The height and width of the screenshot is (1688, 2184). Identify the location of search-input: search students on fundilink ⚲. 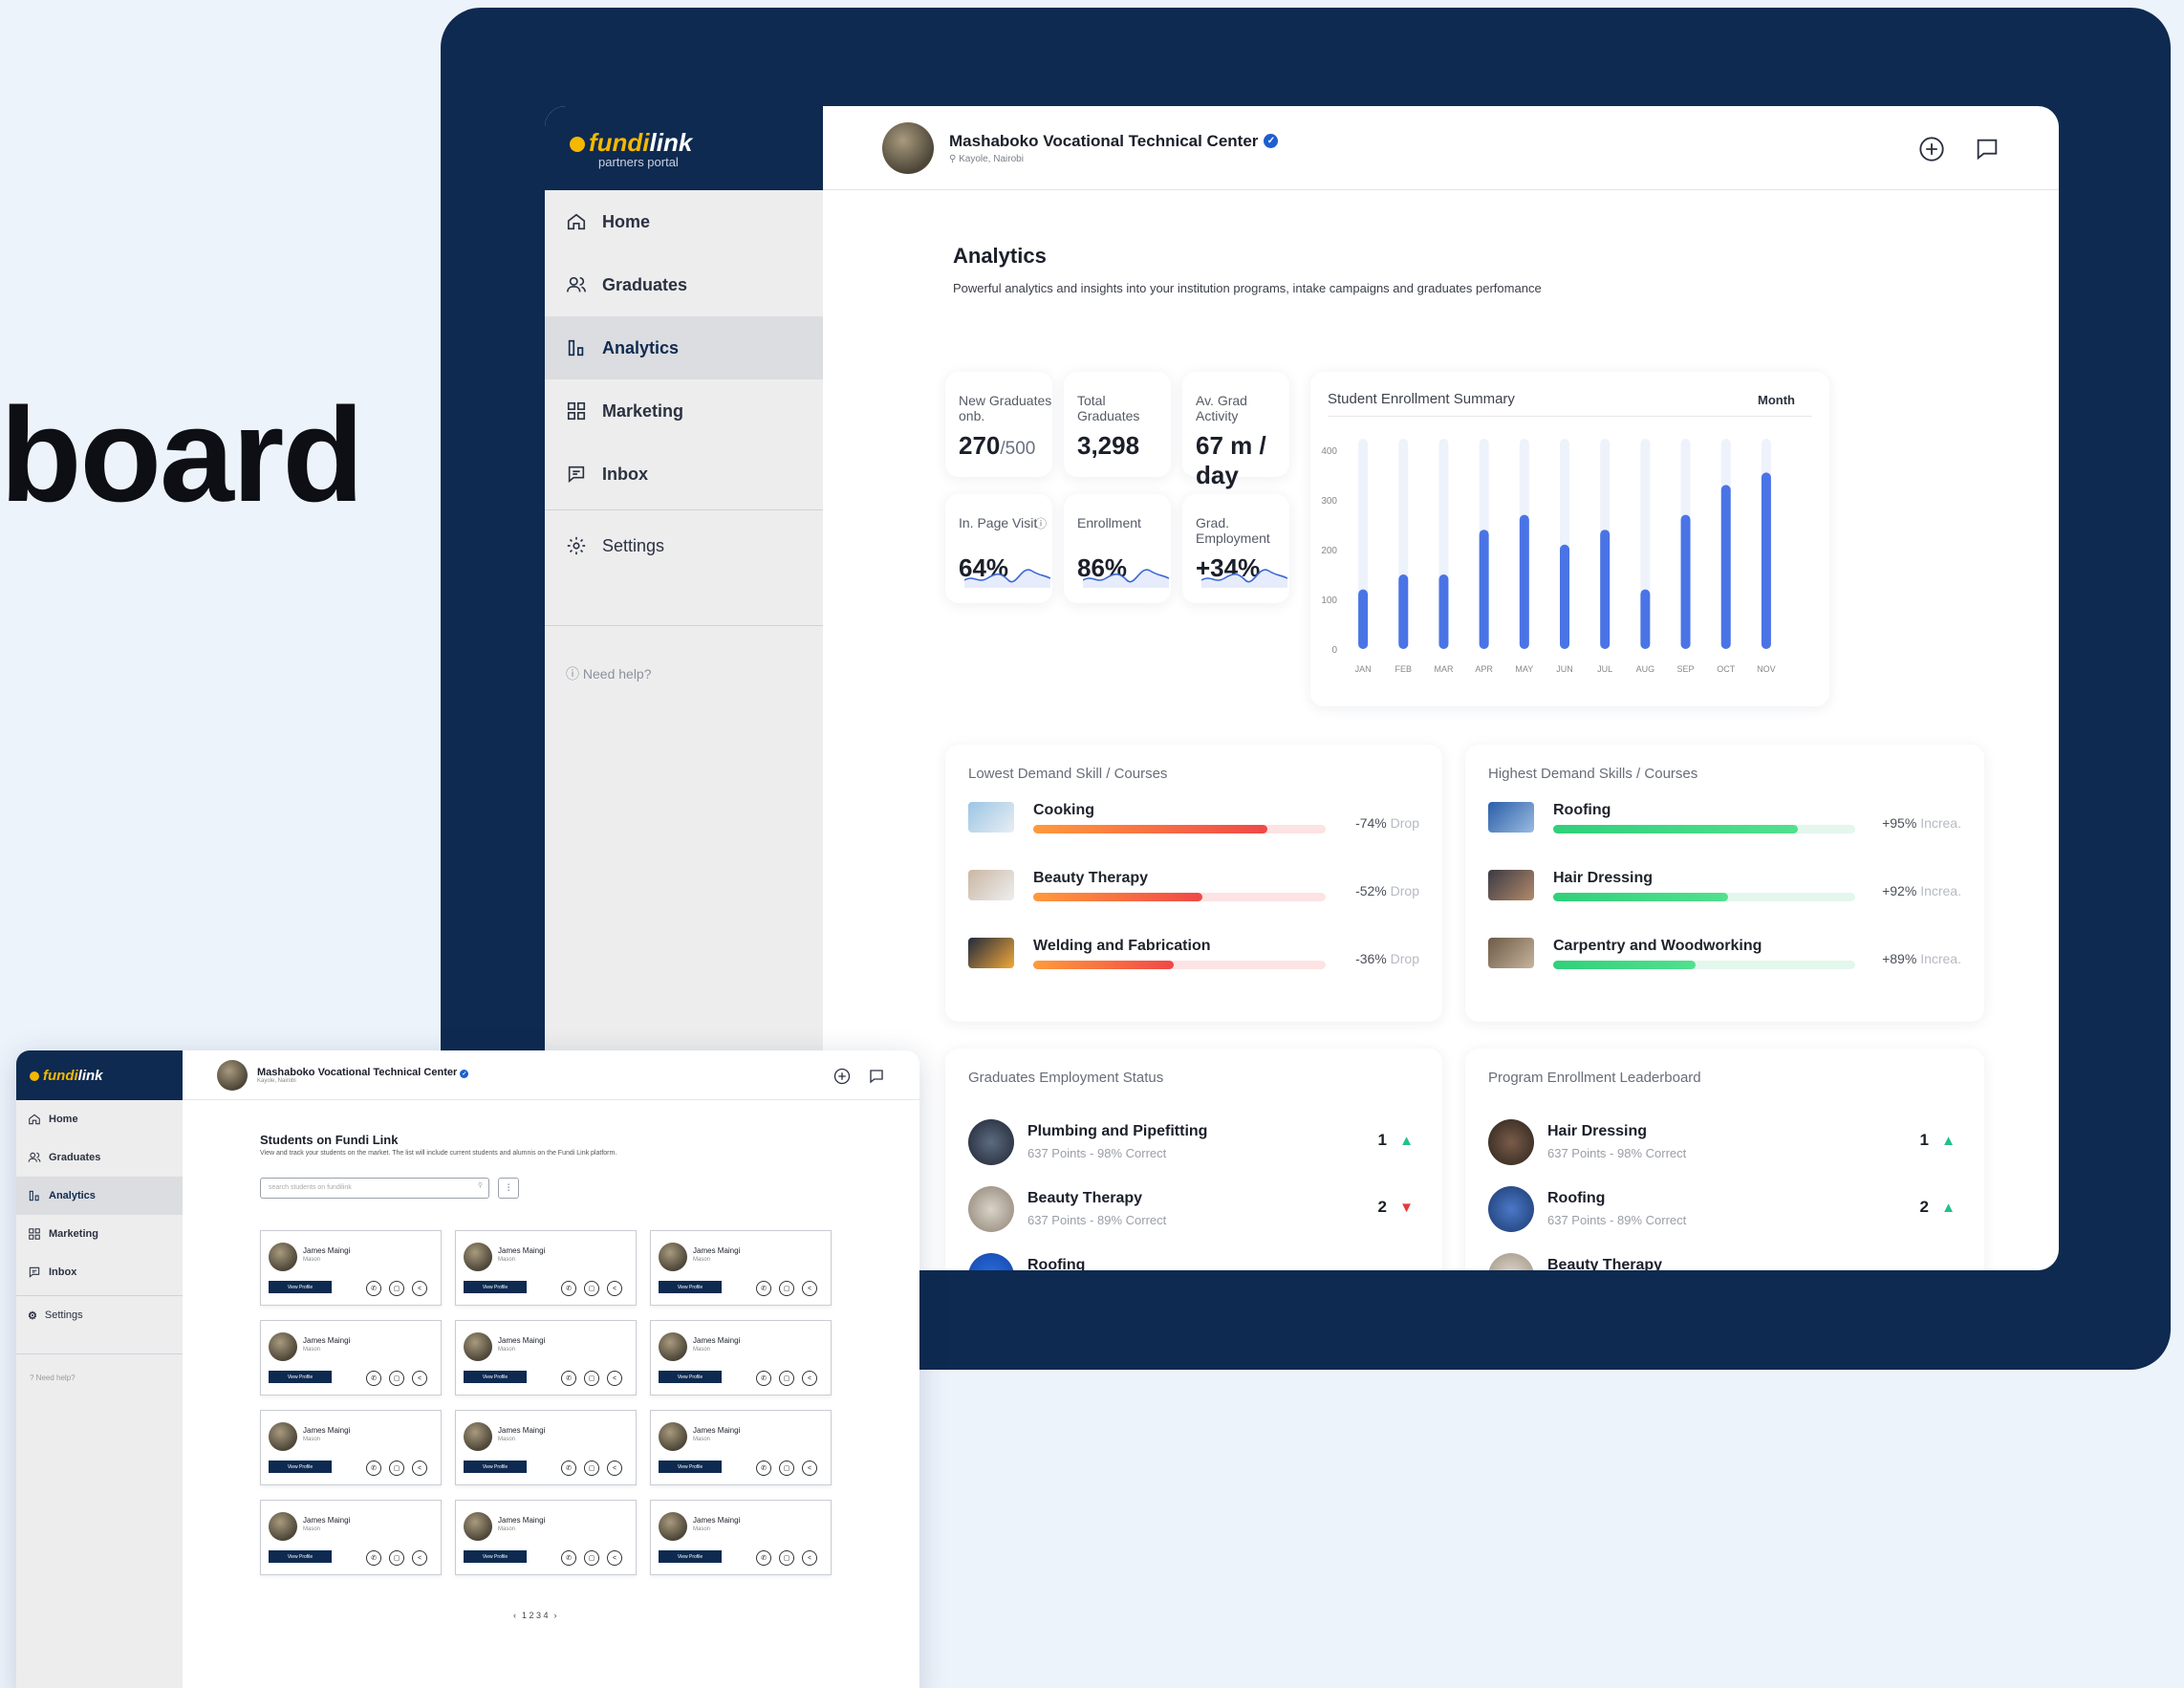
(374, 1188).